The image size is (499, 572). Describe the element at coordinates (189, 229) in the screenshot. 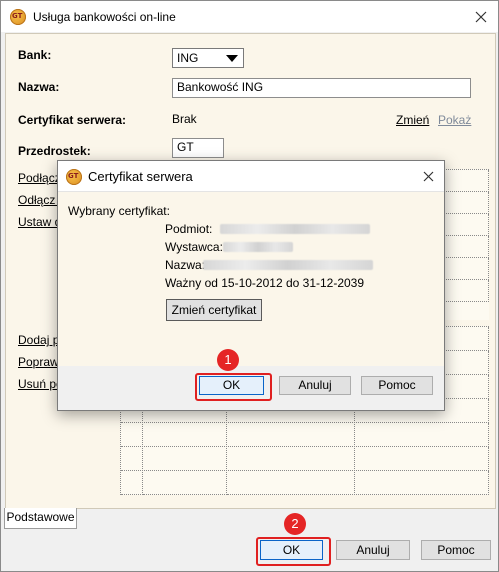

I see `podmiot-label: Podmiot:` at that location.